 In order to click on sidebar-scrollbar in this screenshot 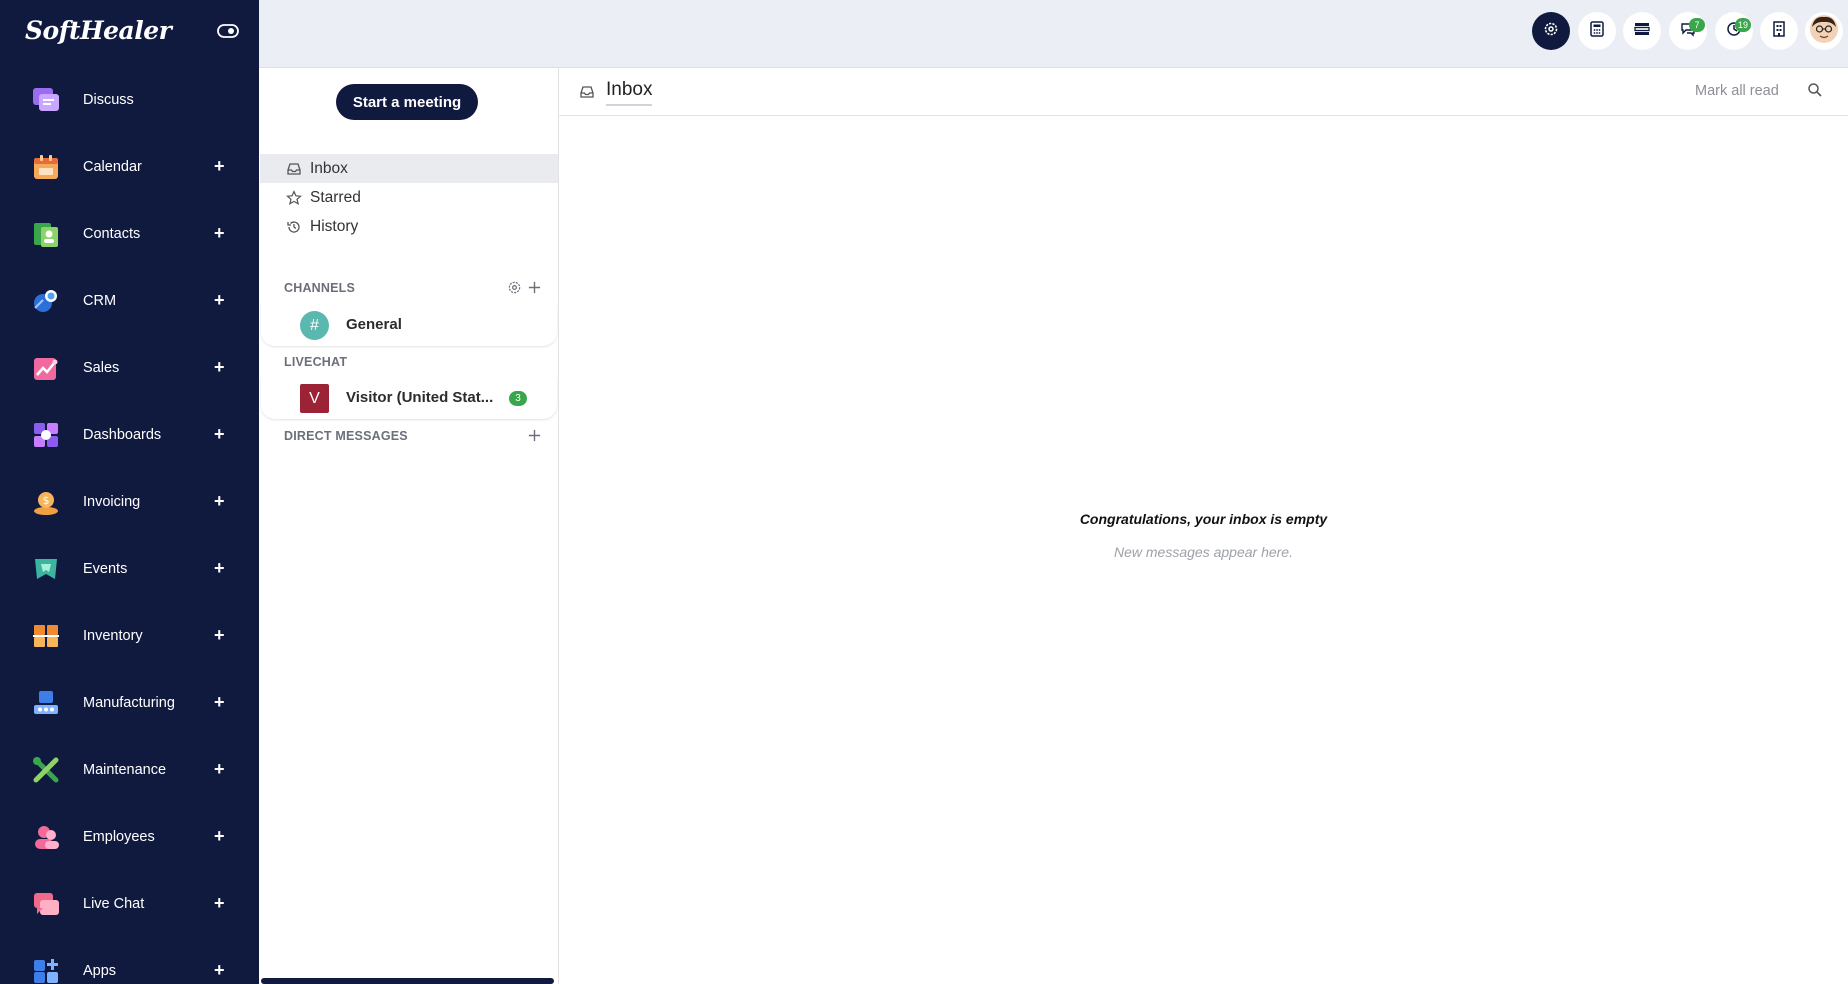, I will do `click(407, 981)`.